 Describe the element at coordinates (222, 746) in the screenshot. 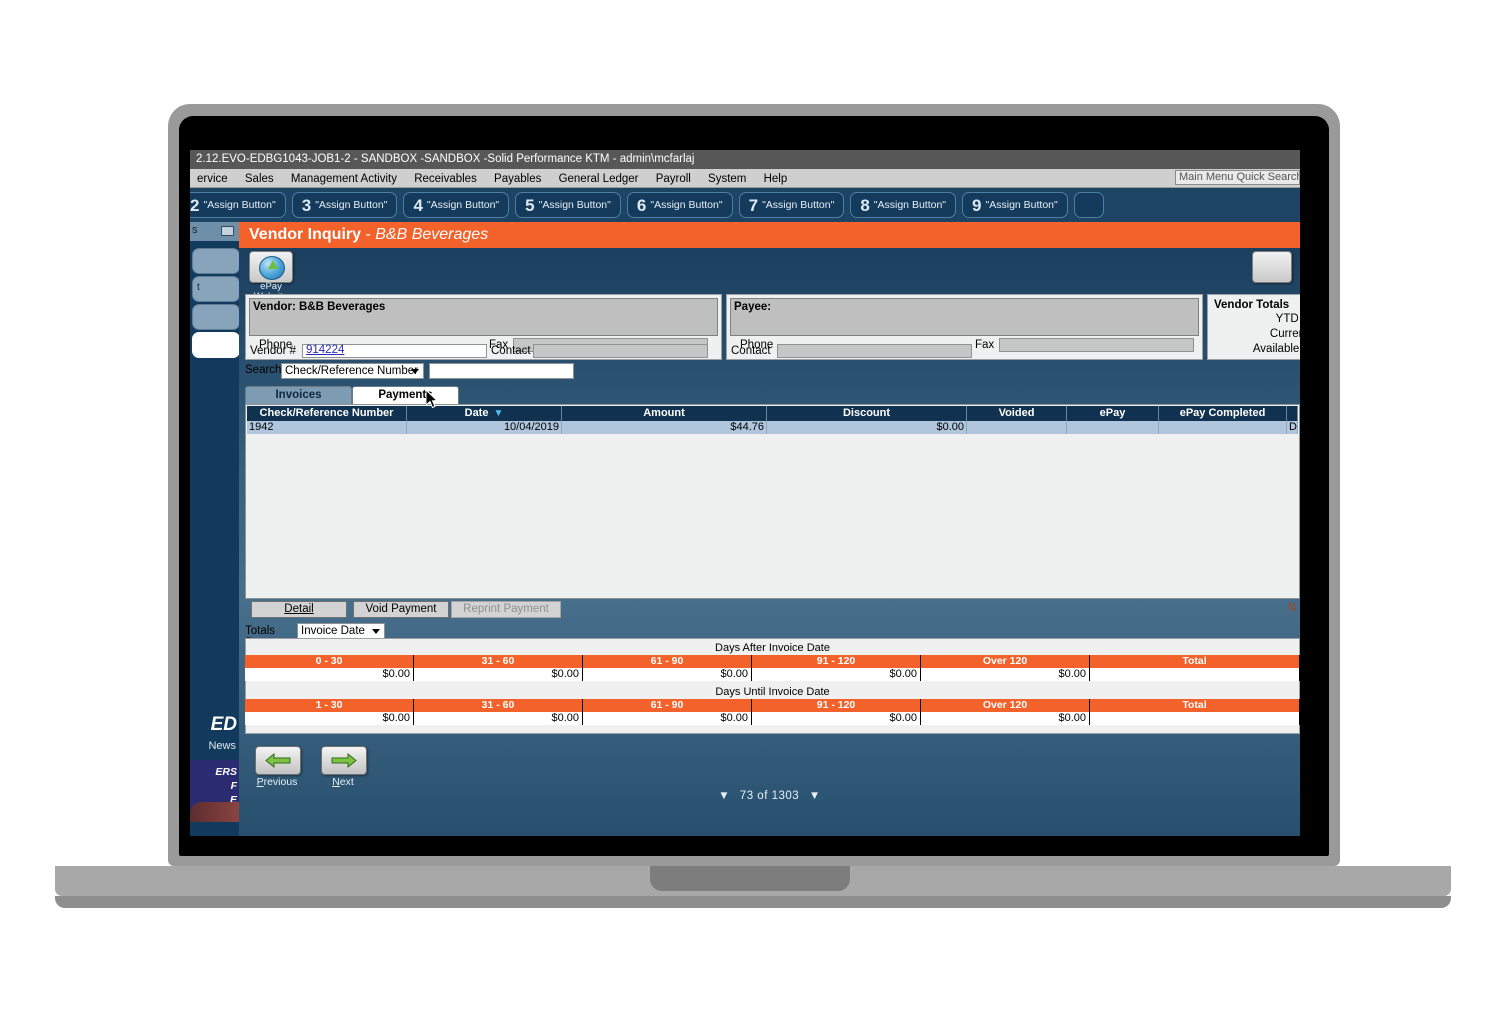

I see `sidebar-news-label: News` at that location.